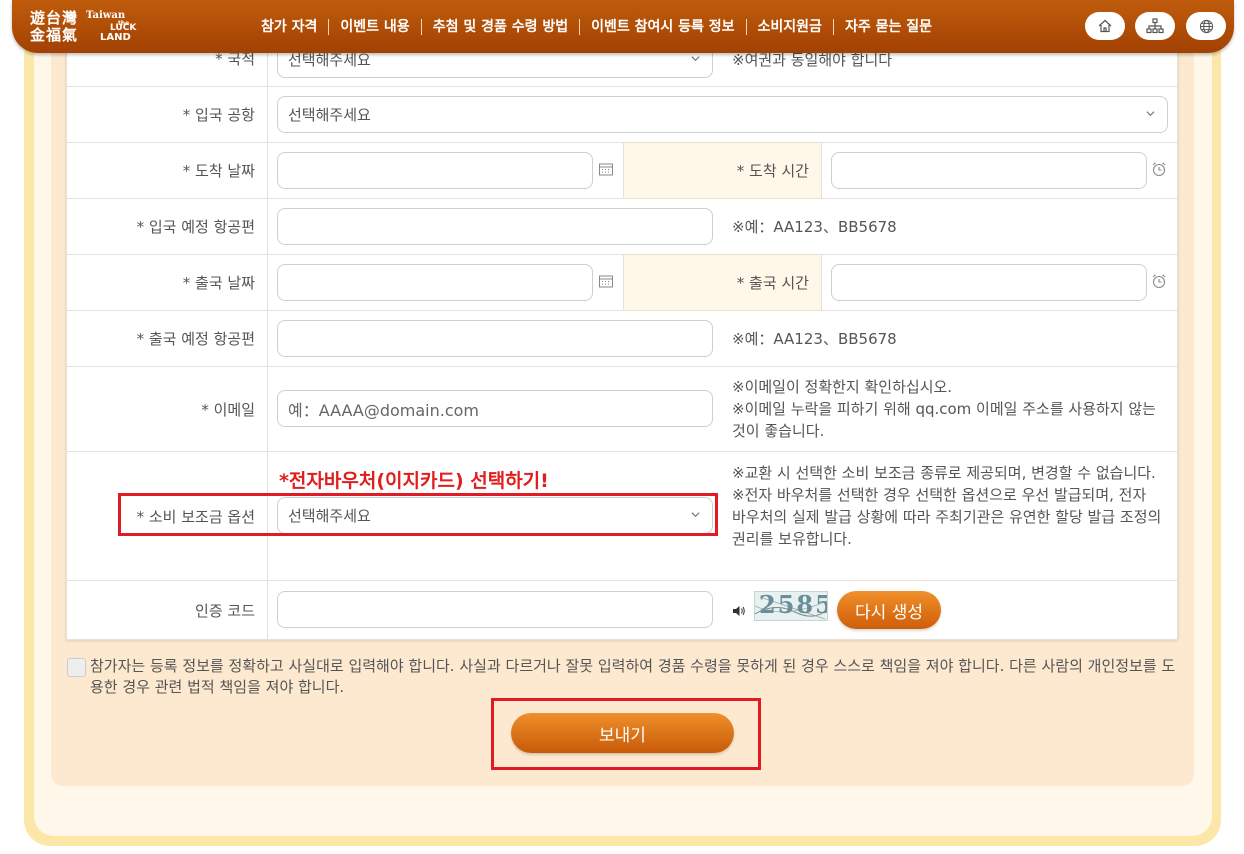 The width and height of the screenshot is (1244, 854). I want to click on arrival-flight-input, so click(495, 226).